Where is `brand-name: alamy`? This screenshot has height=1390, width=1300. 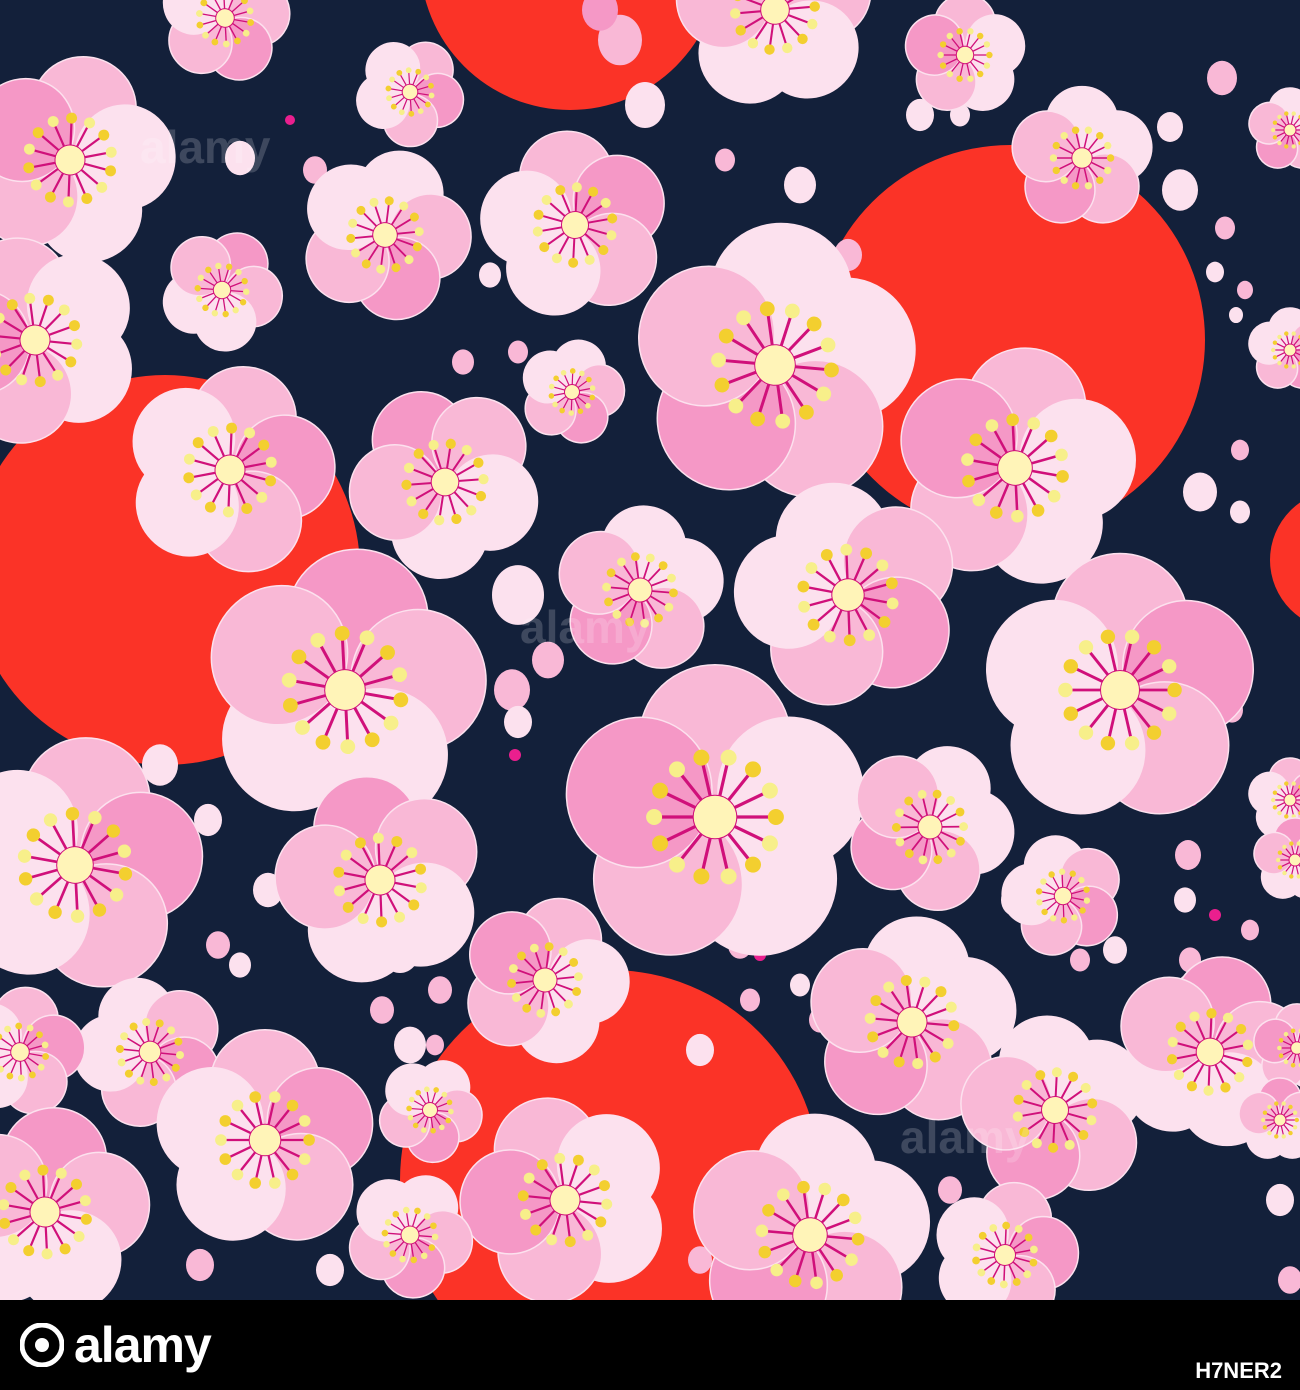 brand-name: alamy is located at coordinates (143, 1345).